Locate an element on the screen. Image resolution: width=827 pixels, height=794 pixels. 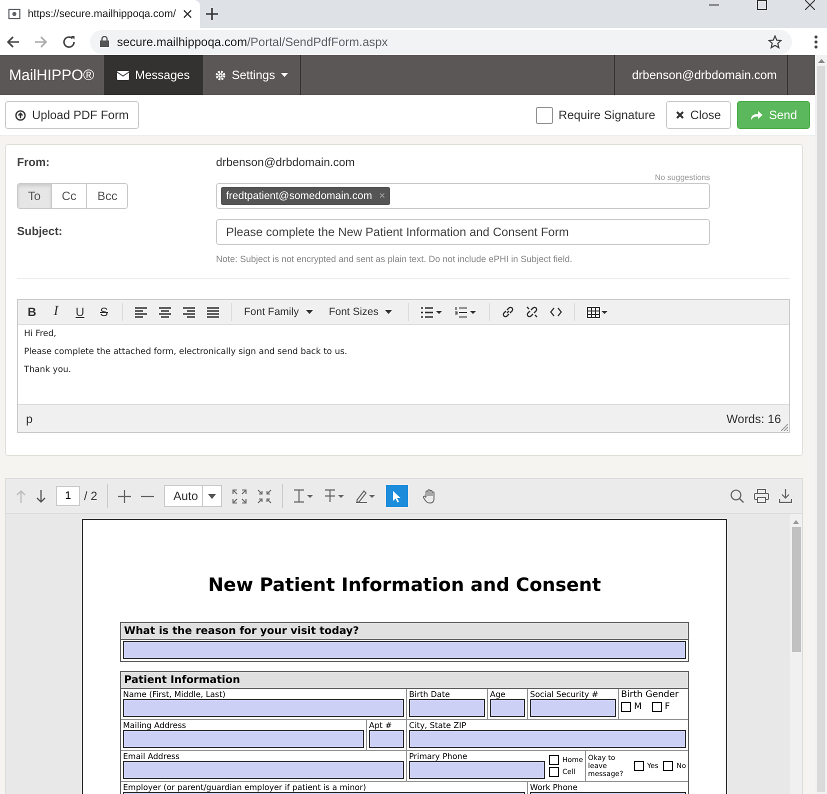
recipient-tab: Cc is located at coordinates (69, 196).